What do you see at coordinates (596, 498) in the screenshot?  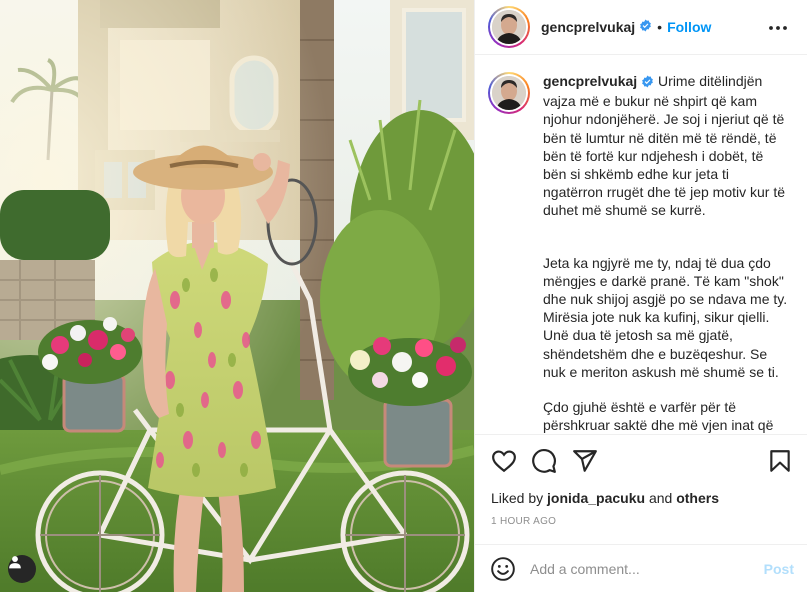 I see `liked-by-user: jonida_pacuku` at bounding box center [596, 498].